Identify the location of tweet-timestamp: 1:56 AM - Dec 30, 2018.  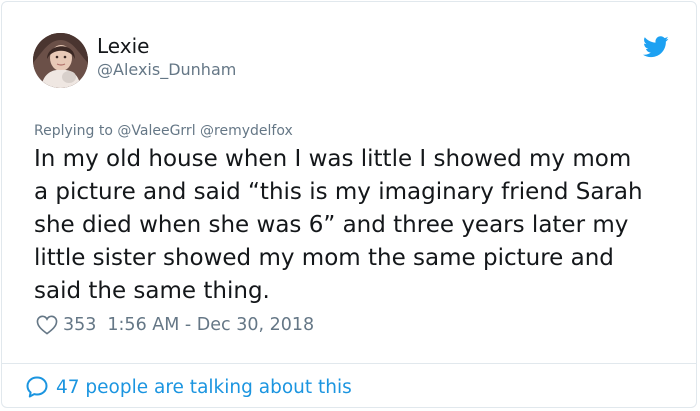
(210, 325).